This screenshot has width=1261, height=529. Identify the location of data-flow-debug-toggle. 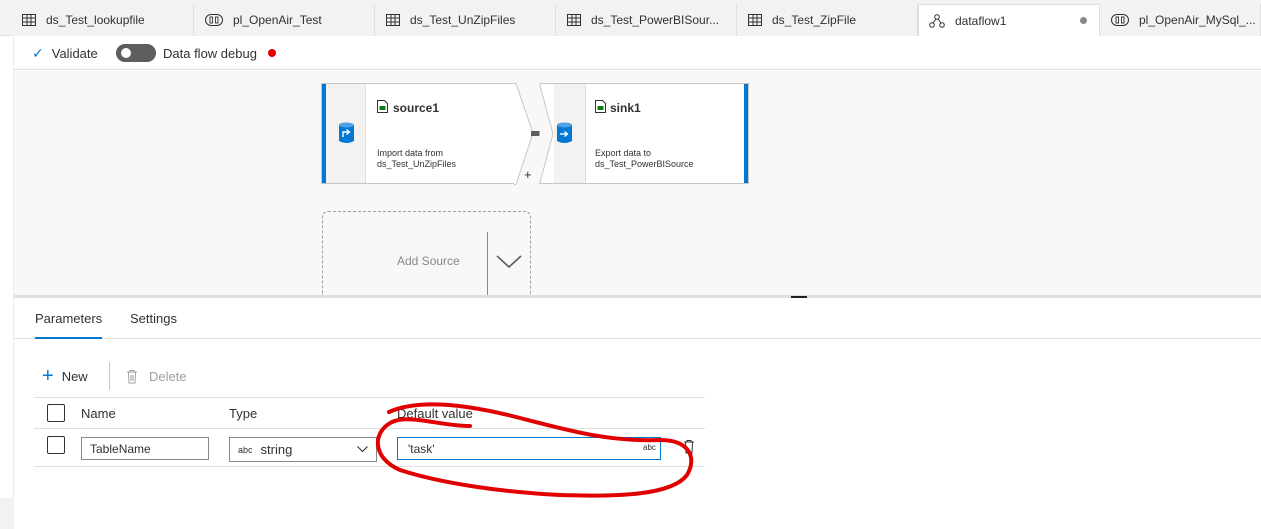
(136, 53).